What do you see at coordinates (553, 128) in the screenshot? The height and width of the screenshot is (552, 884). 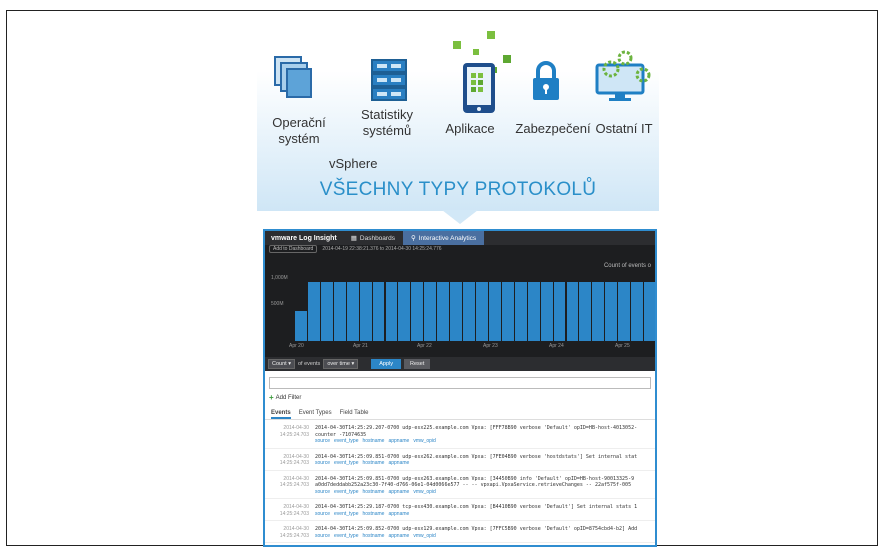 I see `category-label-security: Zabezpečení` at bounding box center [553, 128].